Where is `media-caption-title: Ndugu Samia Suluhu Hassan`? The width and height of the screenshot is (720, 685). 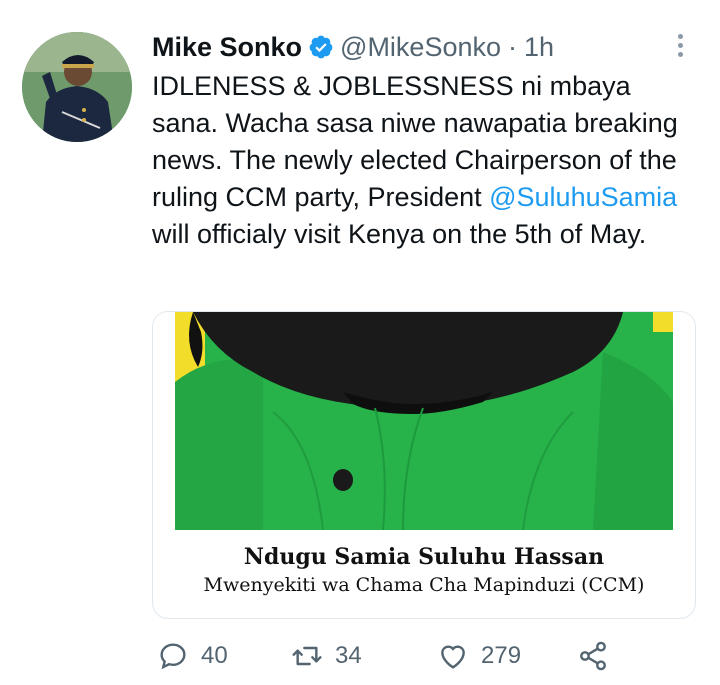
media-caption-title: Ndugu Samia Suluhu Hassan is located at coordinates (424, 557).